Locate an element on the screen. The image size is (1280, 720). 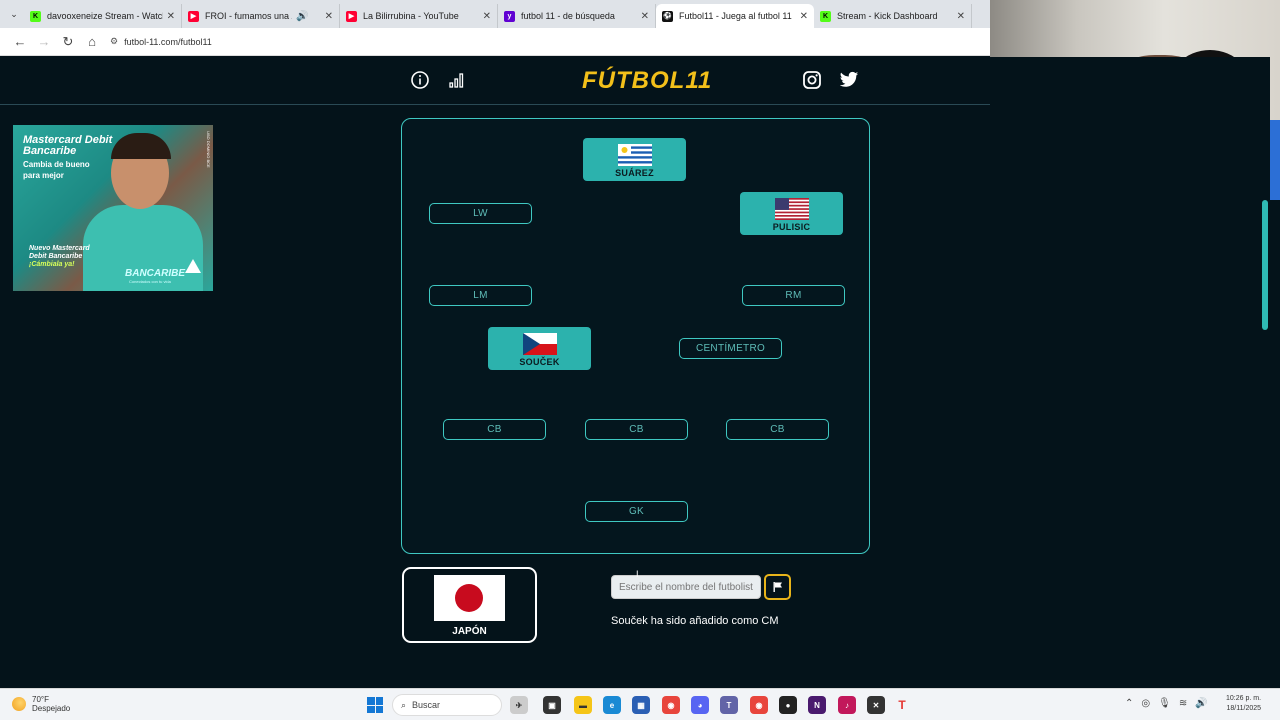
football-icon: ⚽ is located at coordinates (667, 16).